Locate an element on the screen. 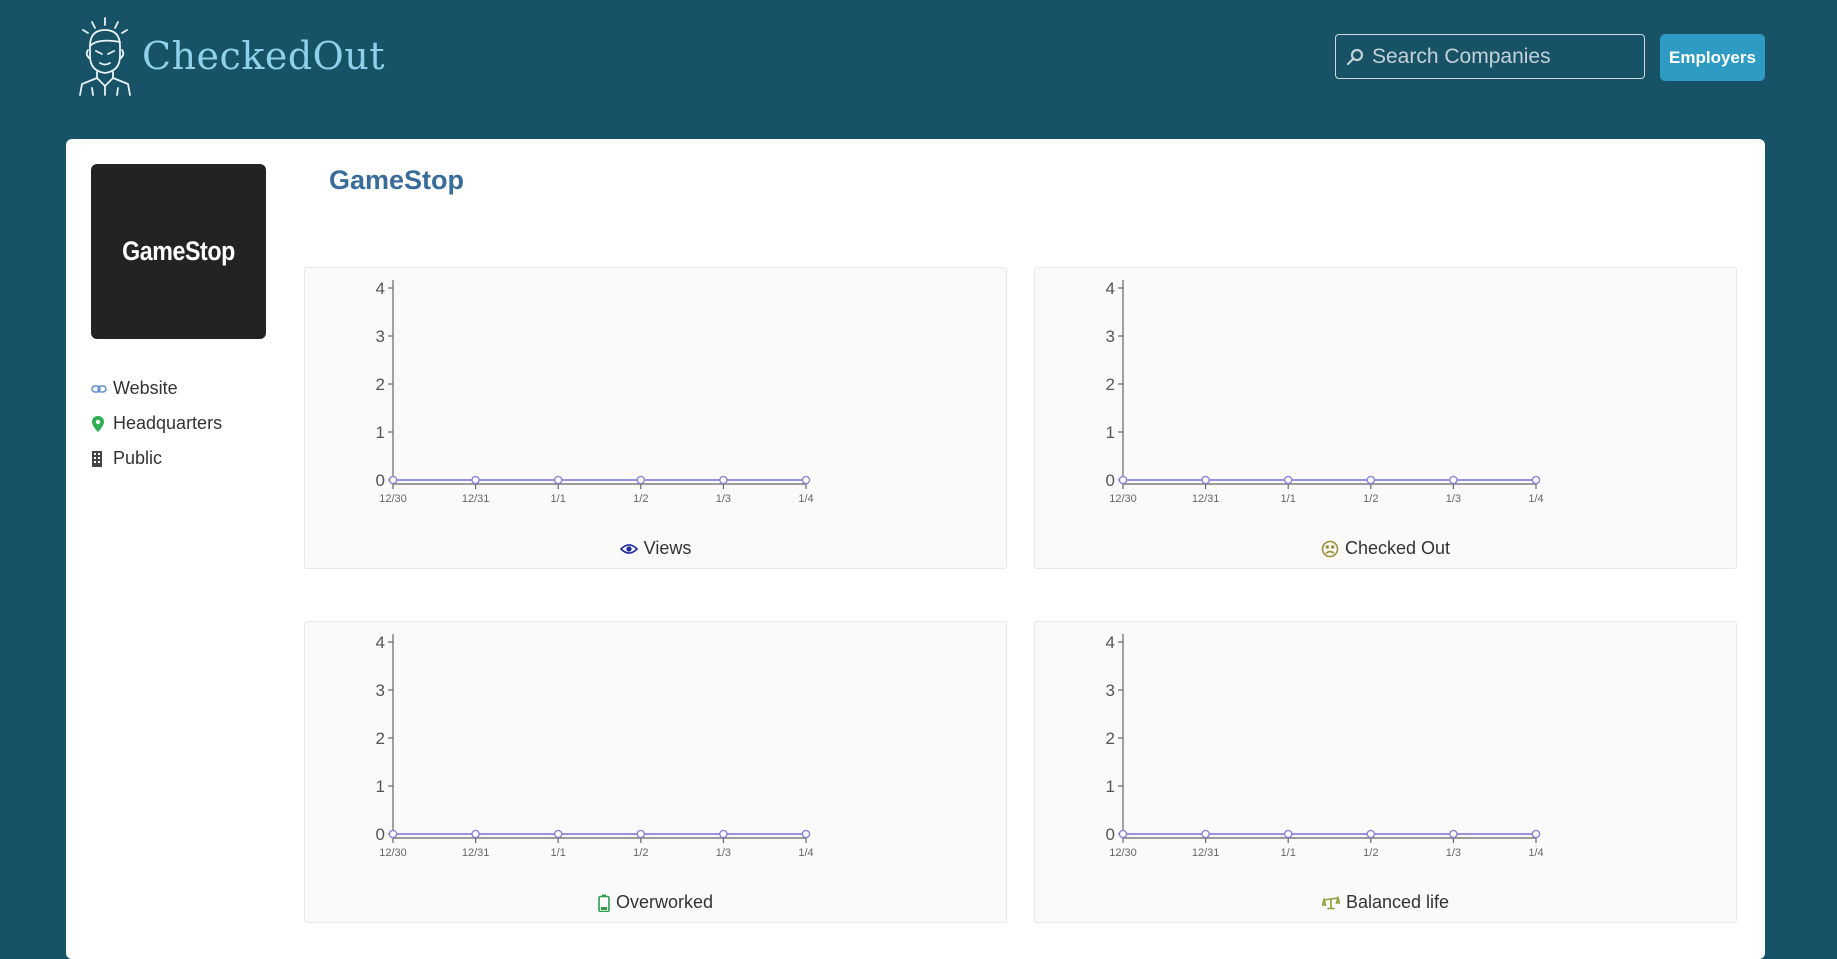 The image size is (1837, 959). website-label: Website is located at coordinates (145, 388).